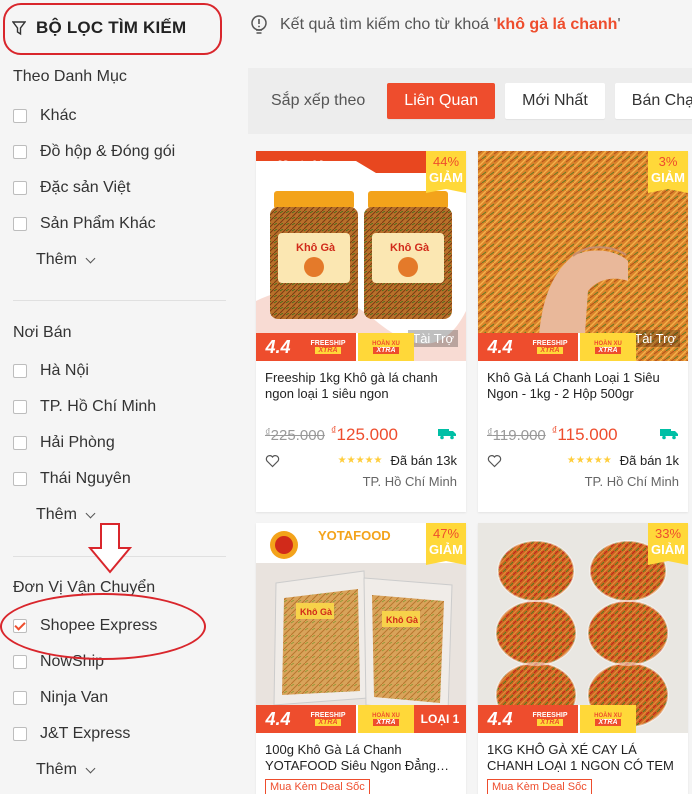  What do you see at coordinates (74, 697) in the screenshot?
I see `option-label: Ninja Van` at bounding box center [74, 697].